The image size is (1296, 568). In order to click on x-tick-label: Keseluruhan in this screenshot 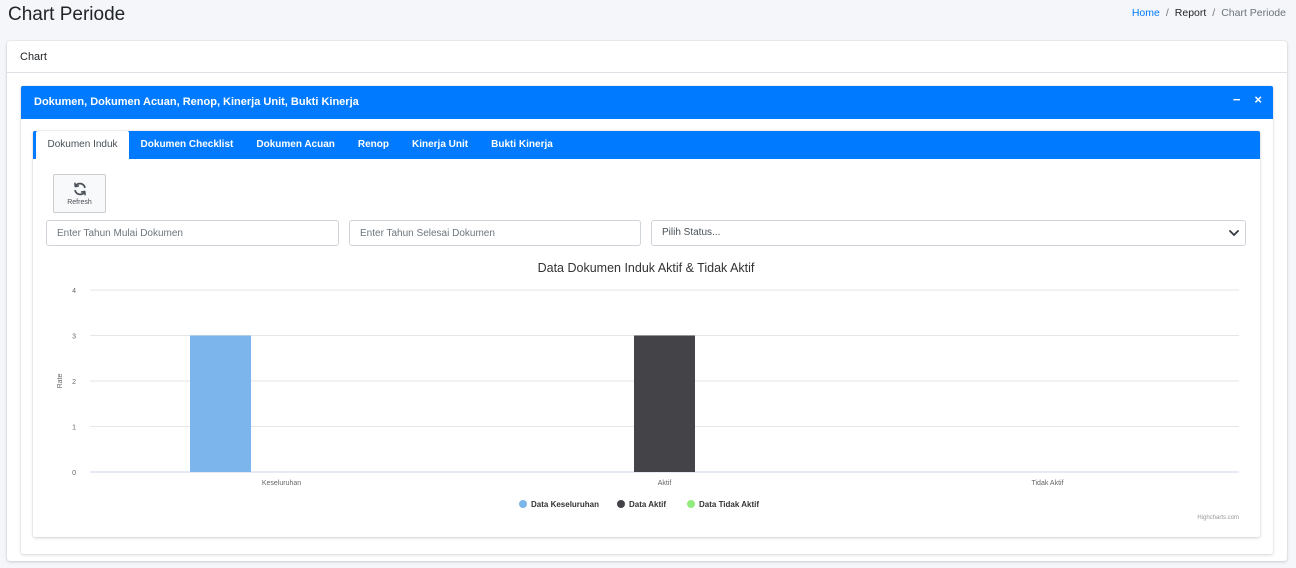, I will do `click(281, 483)`.